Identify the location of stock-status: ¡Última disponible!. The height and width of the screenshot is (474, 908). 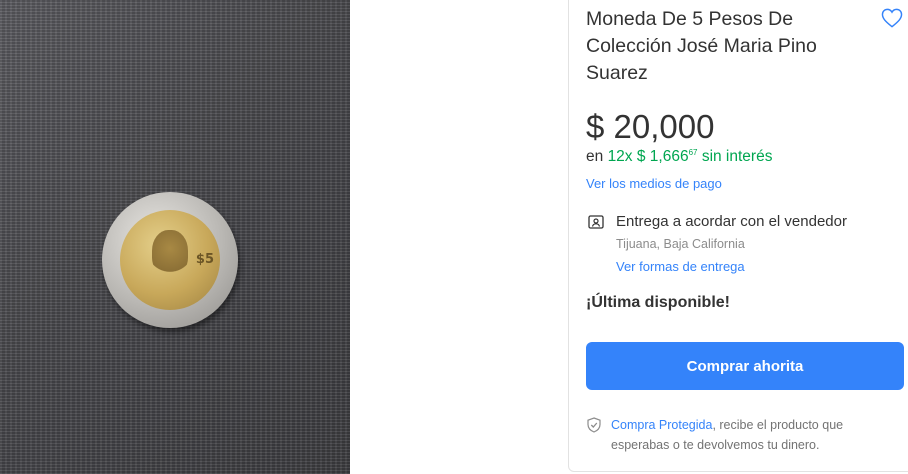
(658, 302).